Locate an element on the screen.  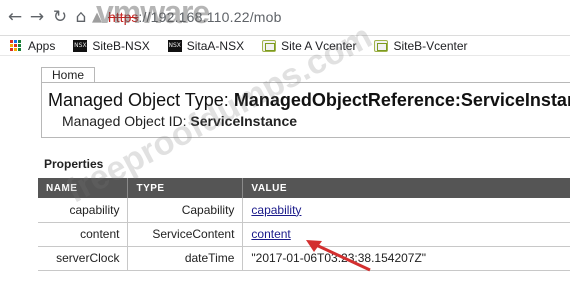
url-path: ://192.168.110.22/mob is located at coordinates (210, 17).